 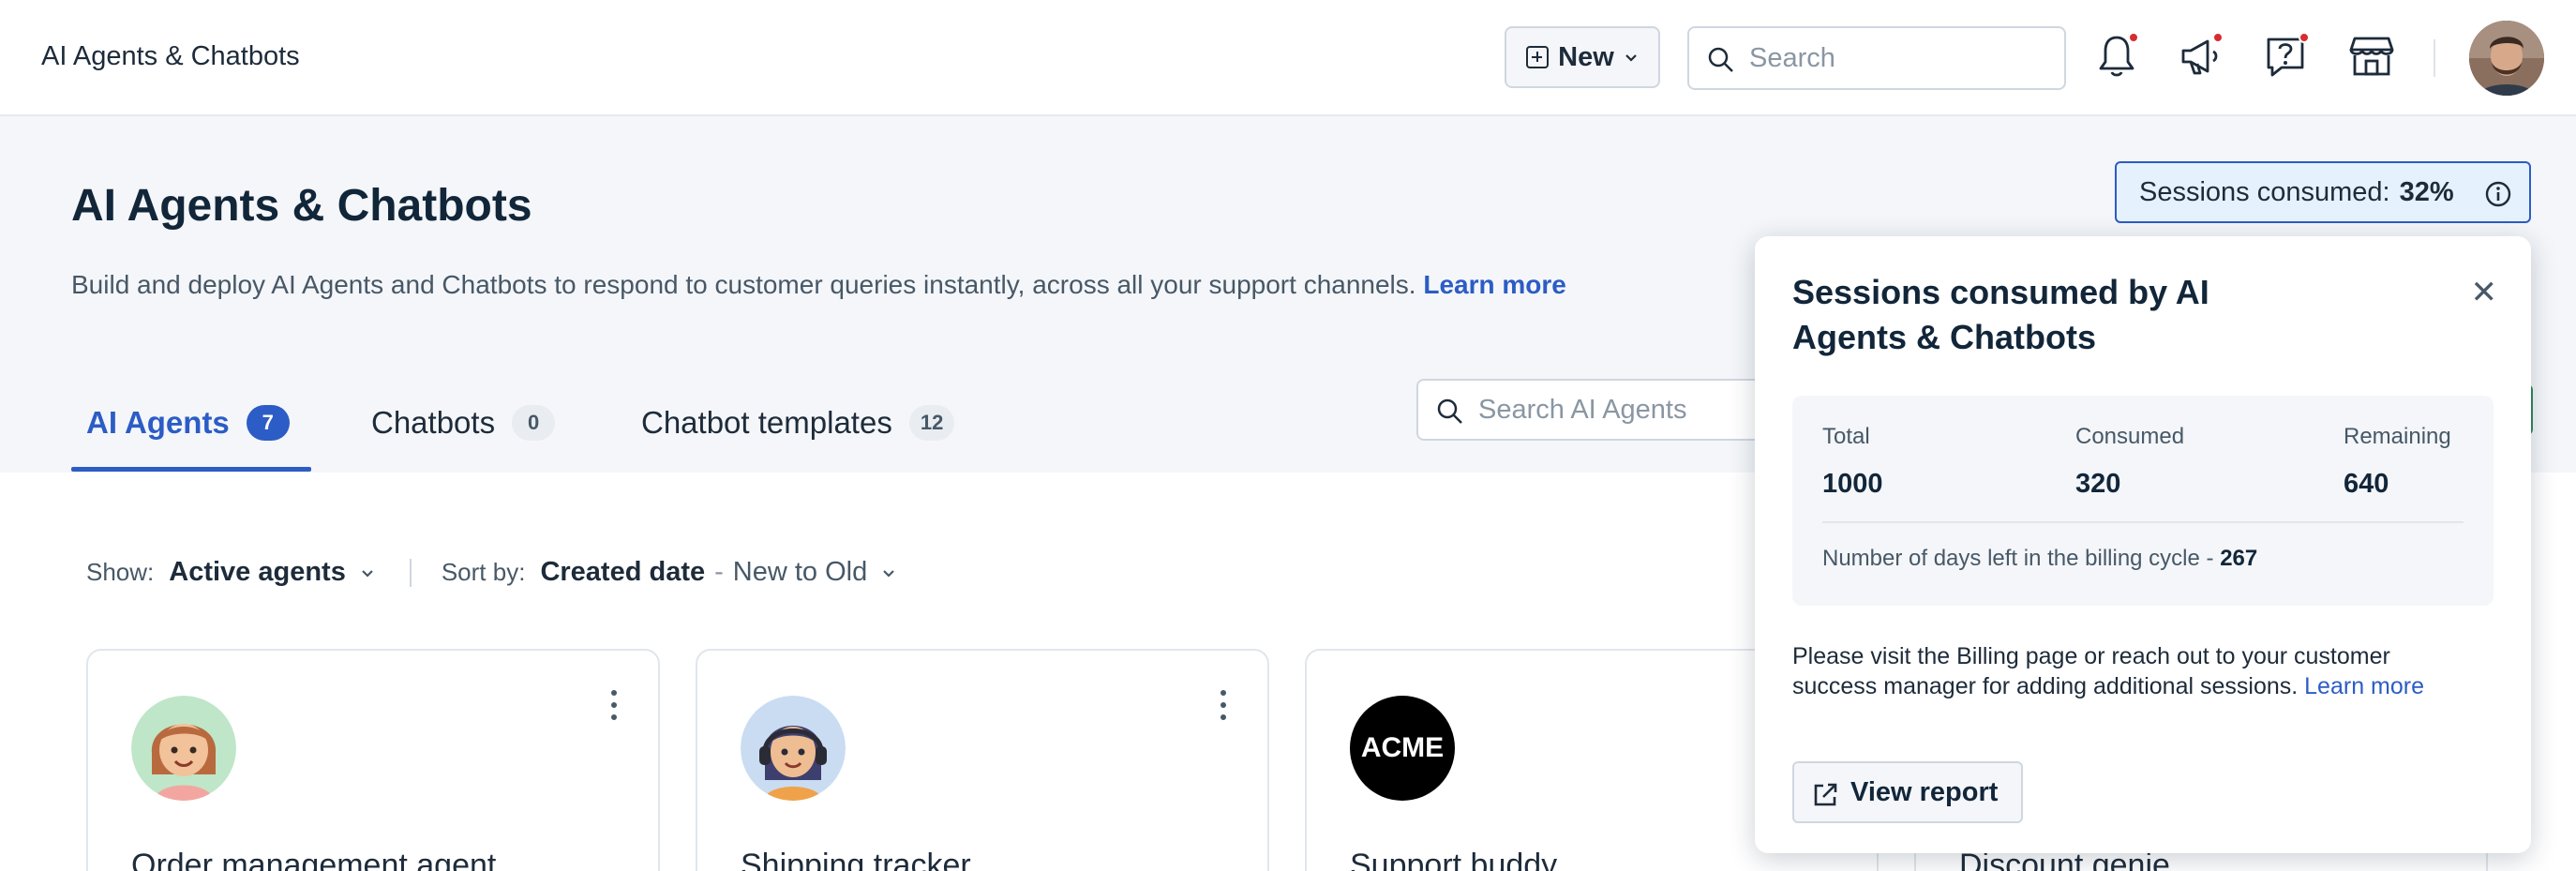 I want to click on show-label: Show:, so click(x=121, y=572).